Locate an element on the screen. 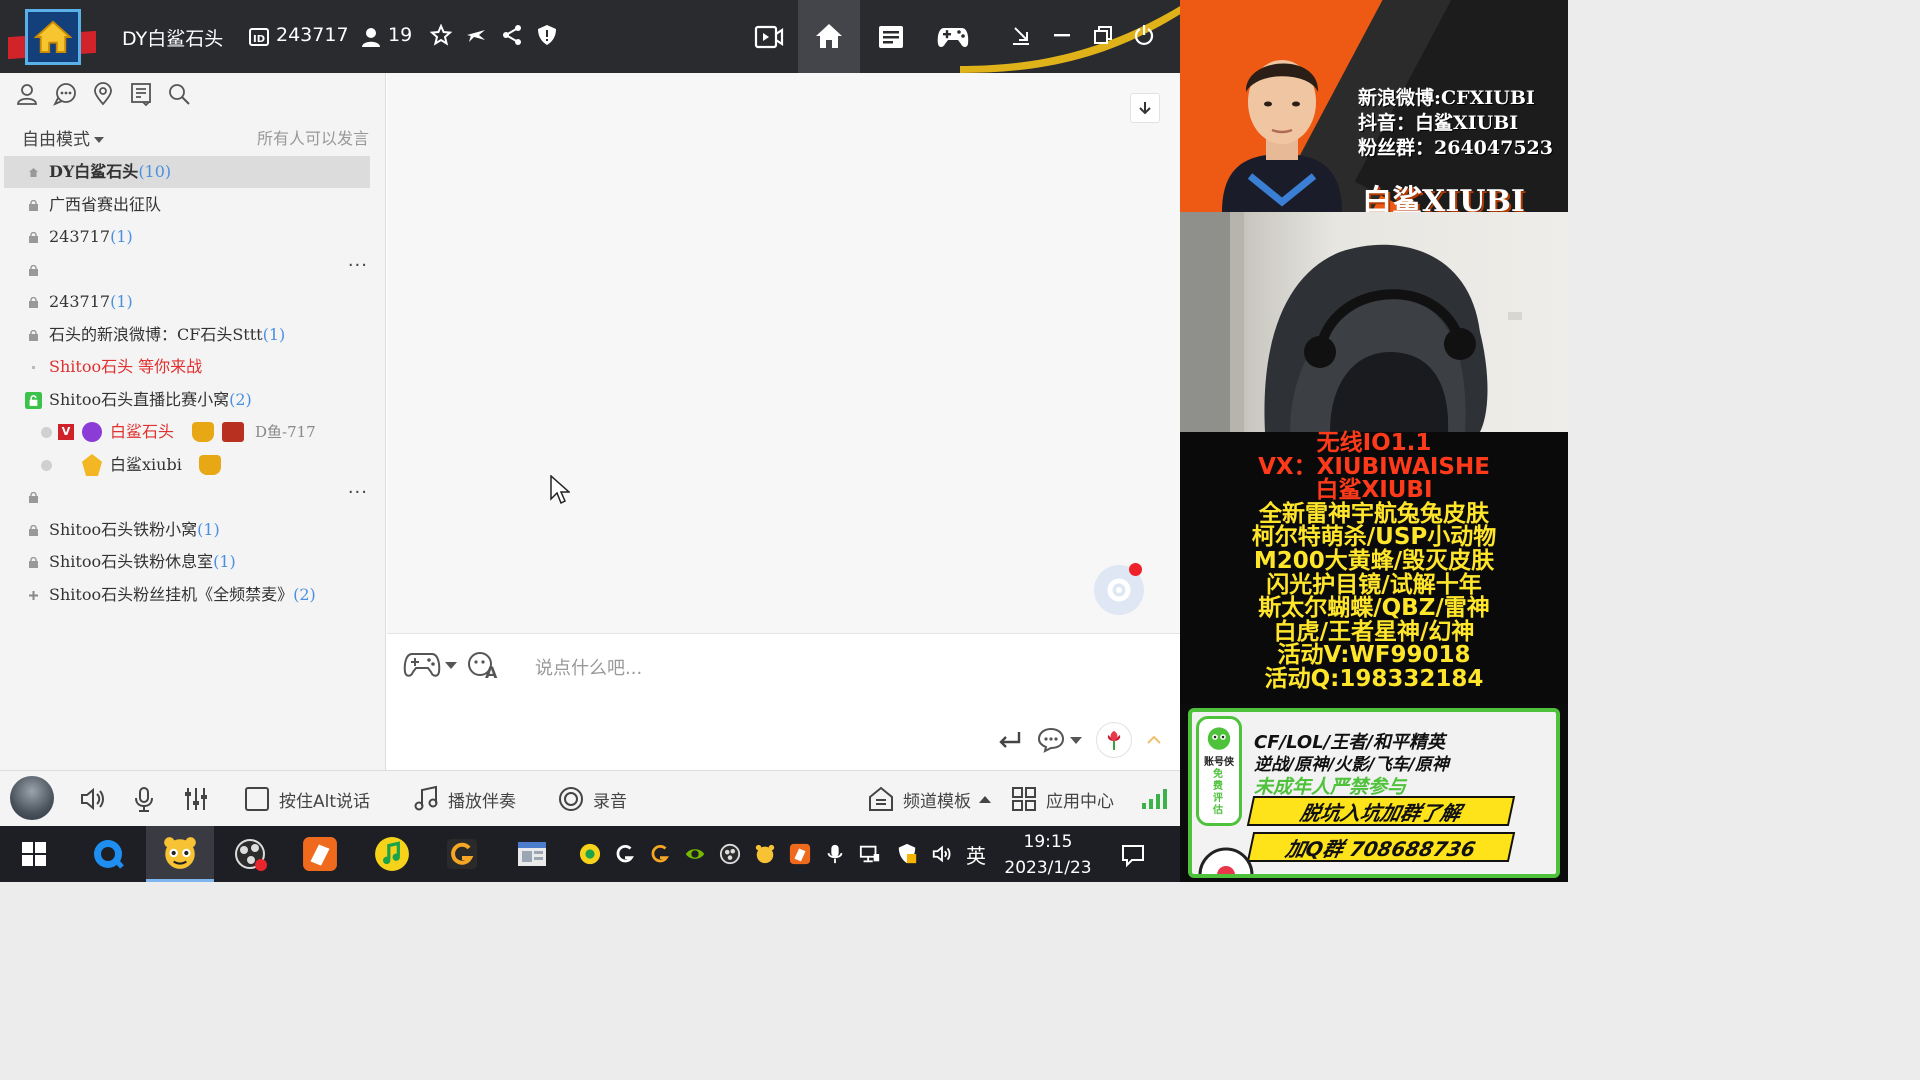  tray-volume-icon is located at coordinates (942, 854).